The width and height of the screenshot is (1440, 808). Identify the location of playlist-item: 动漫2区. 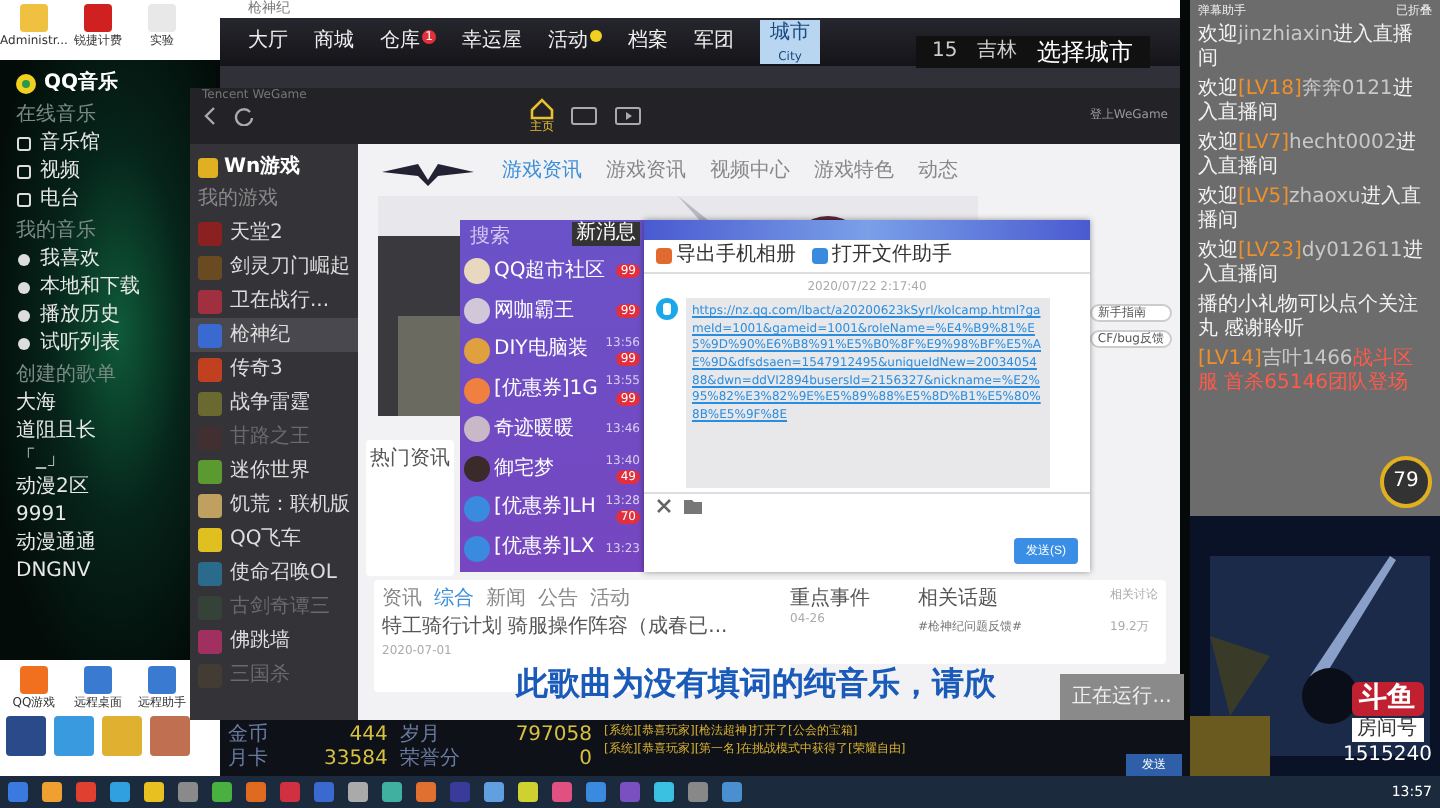
(52, 488).